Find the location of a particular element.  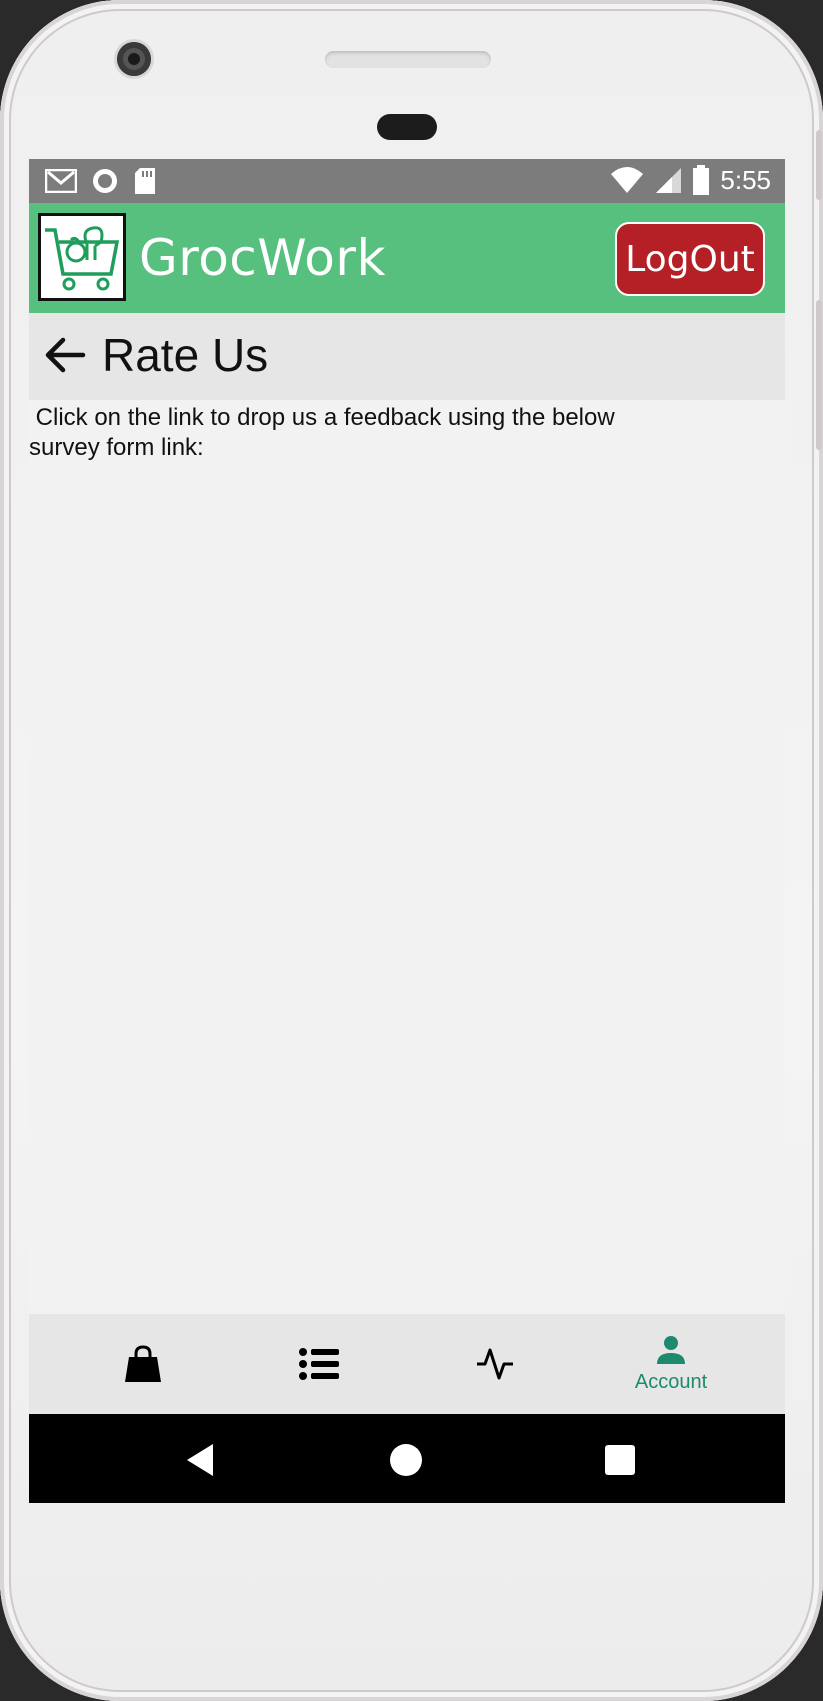

grocwork-logo is located at coordinates (82, 257).